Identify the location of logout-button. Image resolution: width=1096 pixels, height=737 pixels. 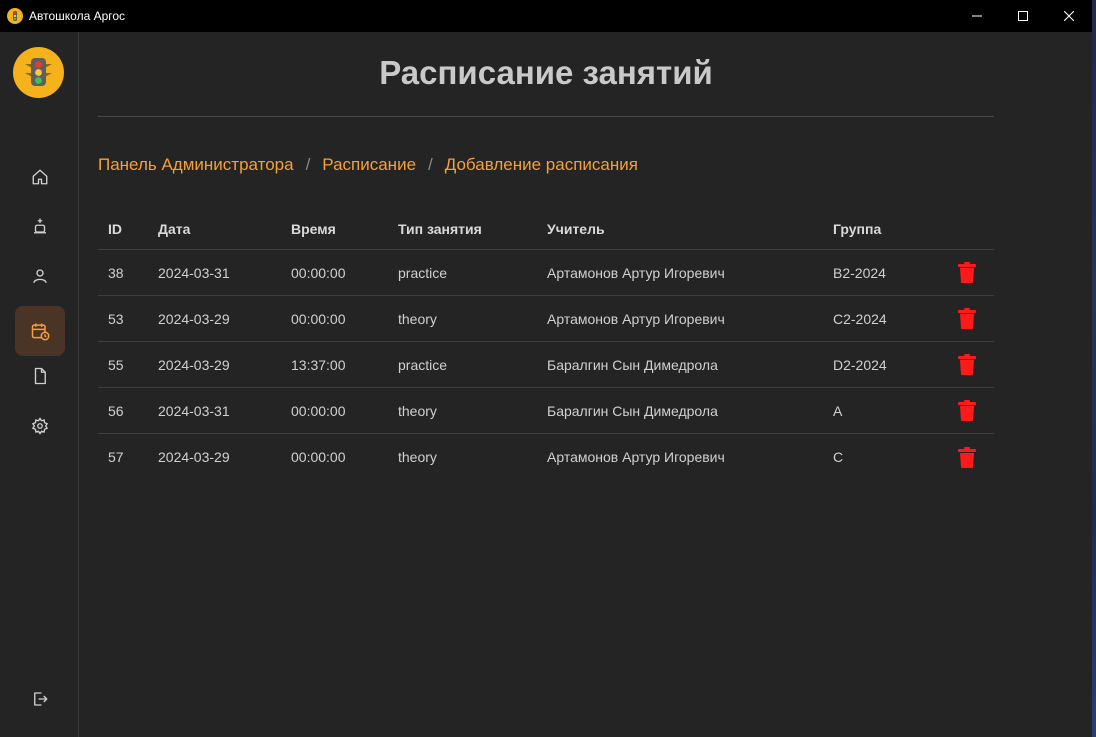
(40, 699).